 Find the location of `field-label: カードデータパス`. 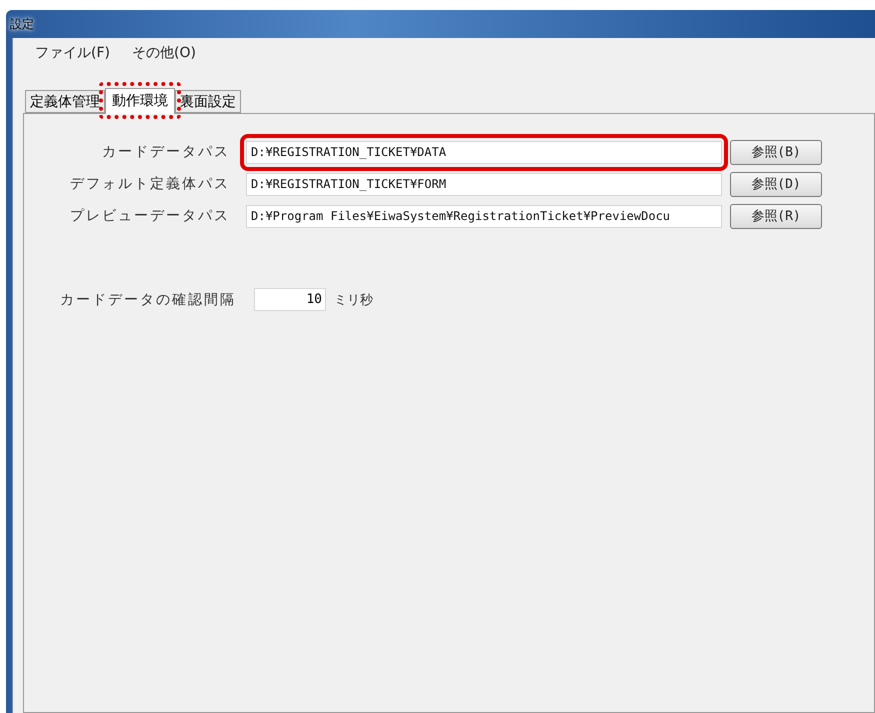

field-label: カードデータパス is located at coordinates (166, 152).